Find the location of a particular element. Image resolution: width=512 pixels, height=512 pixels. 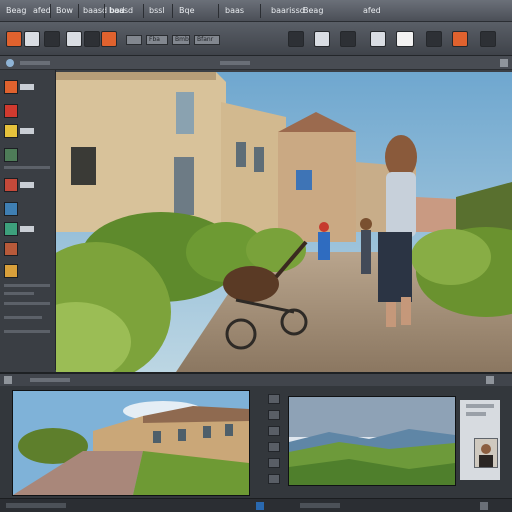

green-hills-landscape-photo is located at coordinates (372, 441).